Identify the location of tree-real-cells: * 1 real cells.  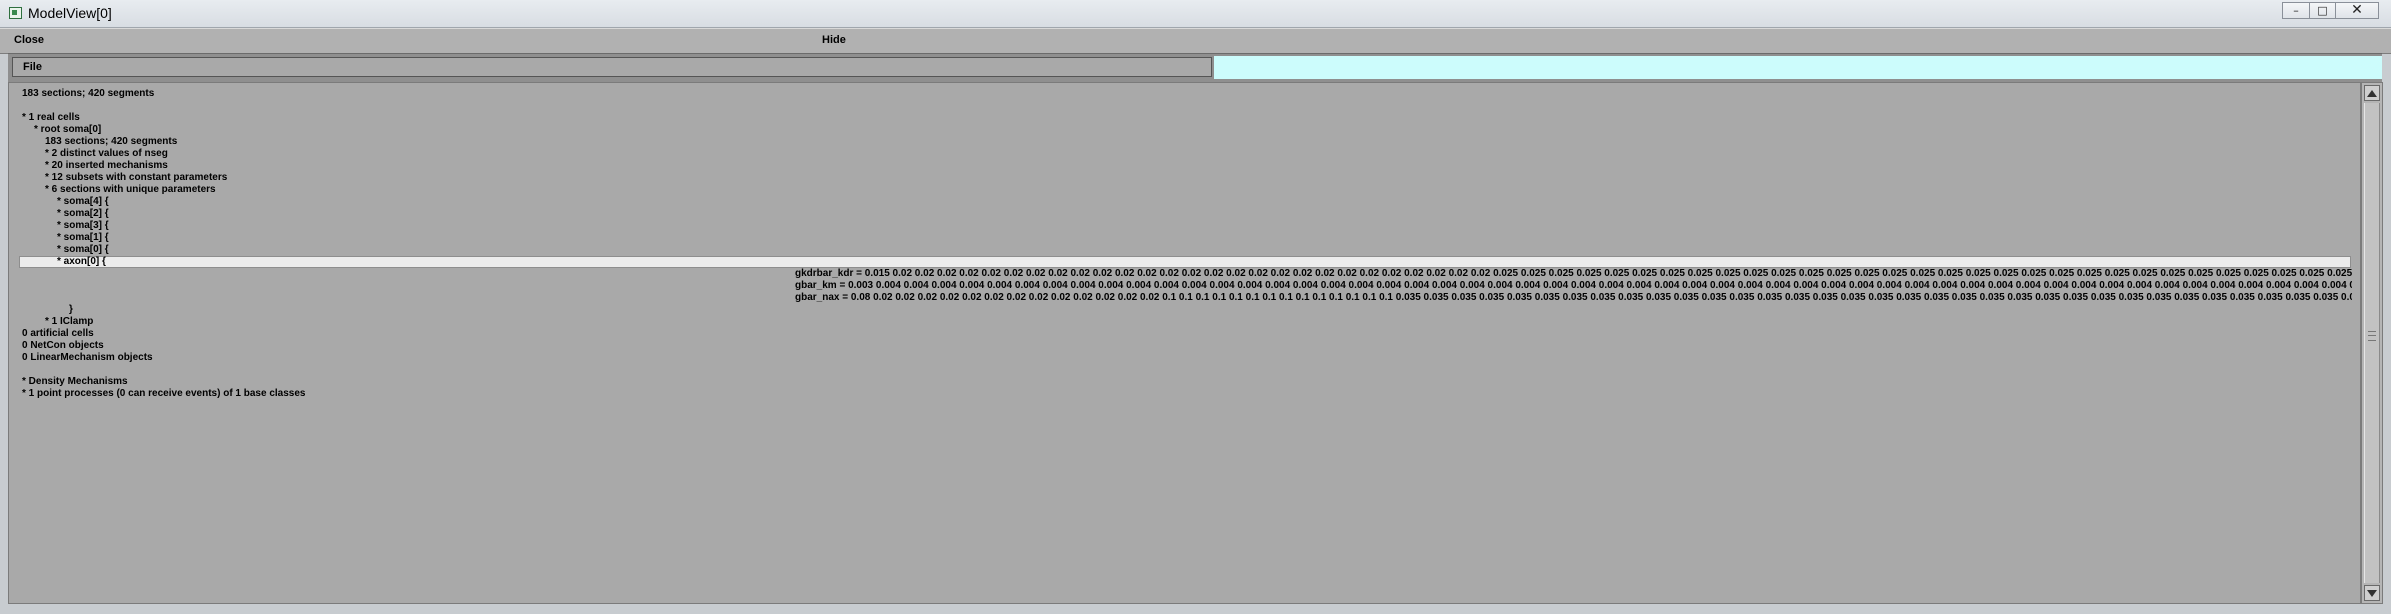
(51, 118).